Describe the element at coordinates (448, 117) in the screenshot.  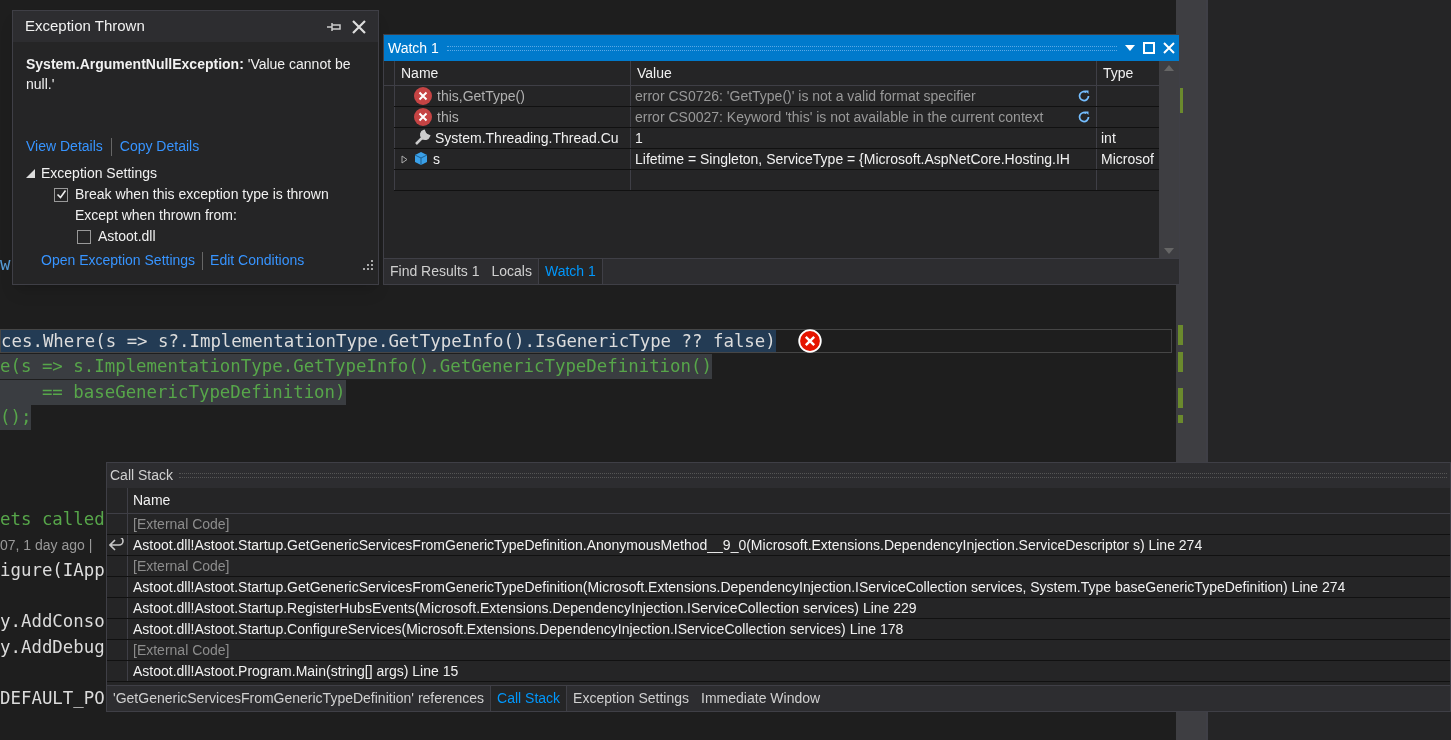
I see `watch-name: this` at that location.